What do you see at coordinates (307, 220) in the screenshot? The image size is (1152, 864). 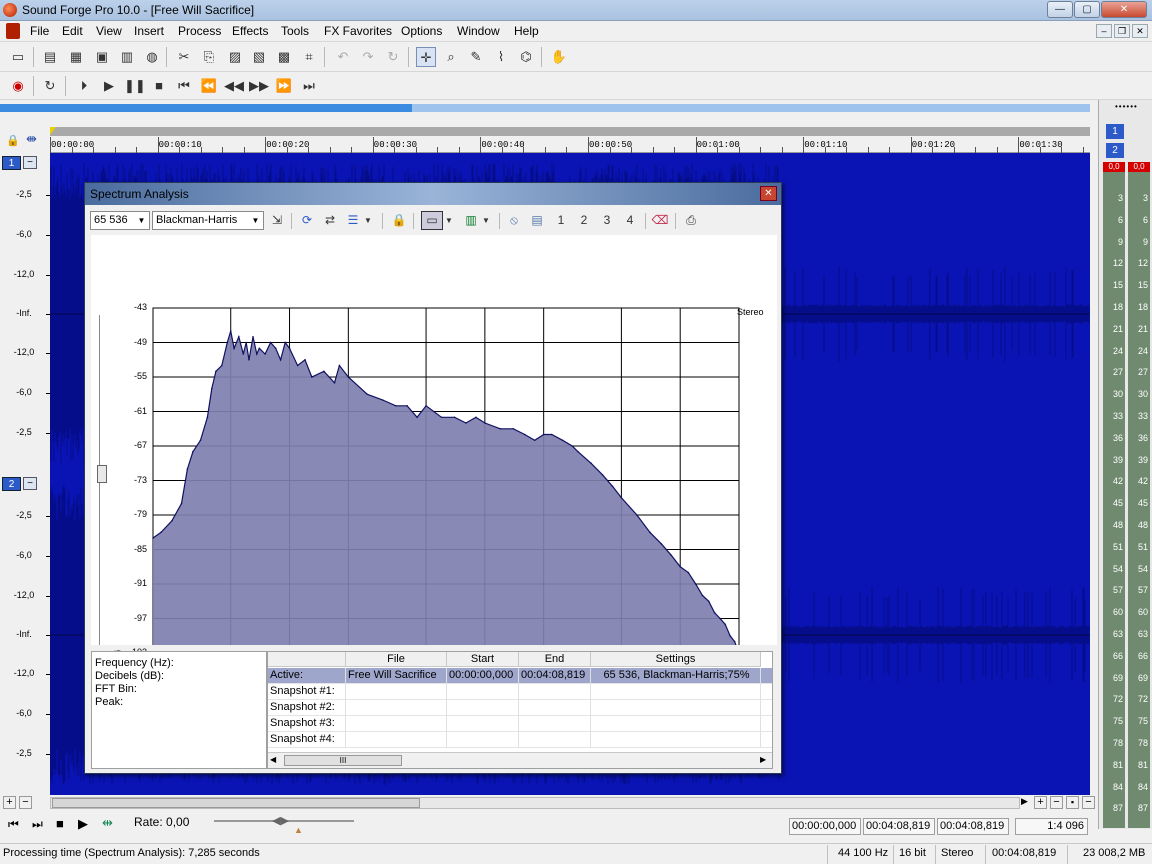 I see `refresh-icon: ⟳` at bounding box center [307, 220].